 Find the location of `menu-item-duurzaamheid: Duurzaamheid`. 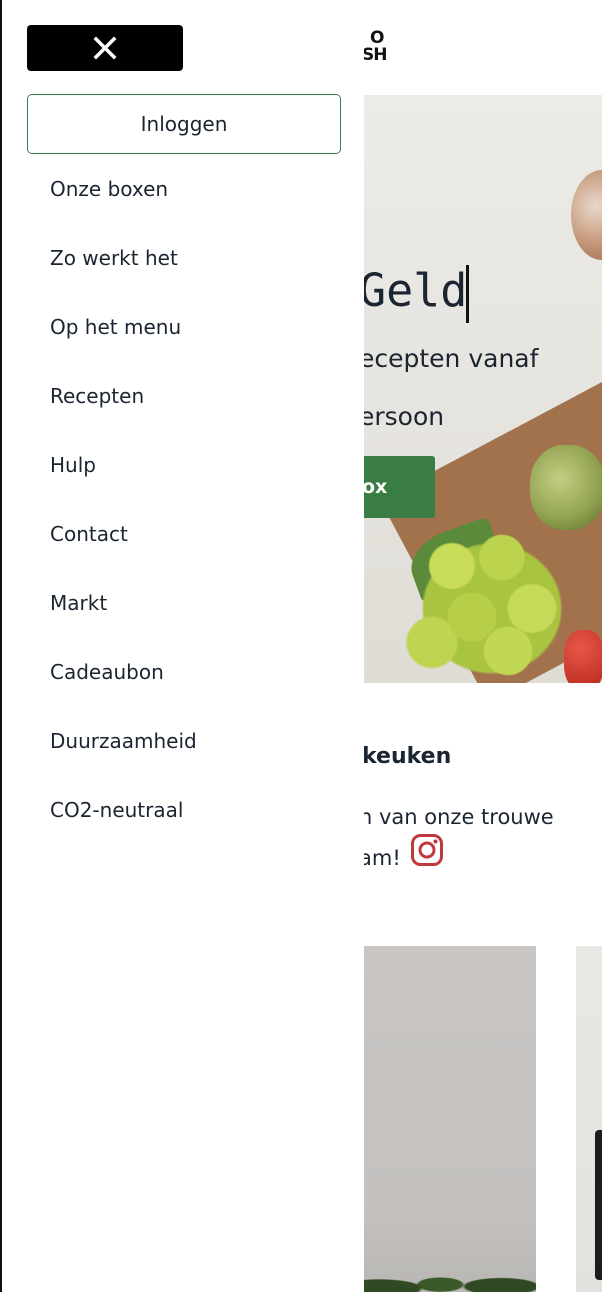

menu-item-duurzaamheid: Duurzaamheid is located at coordinates (123, 741).